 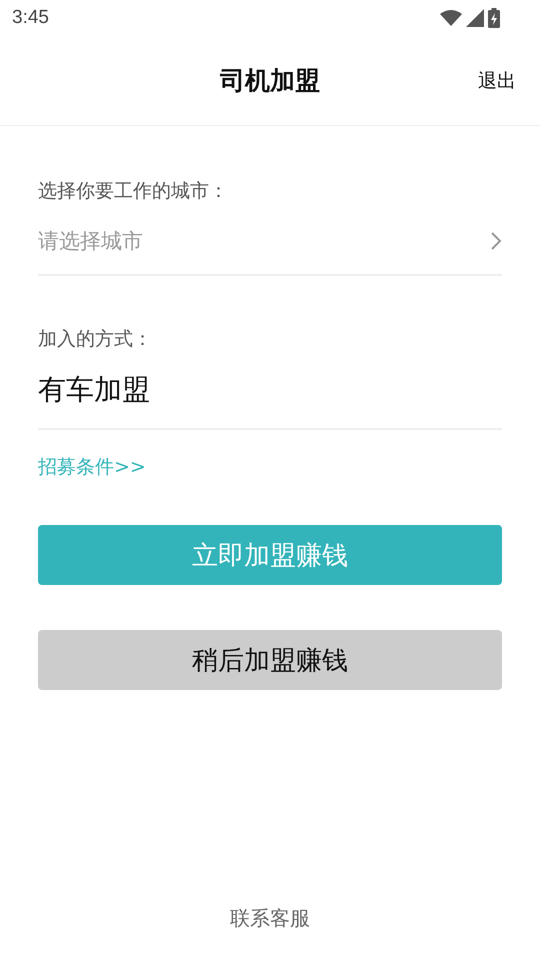 What do you see at coordinates (264, 241) in the screenshot?
I see `city-field: 请选择城市` at bounding box center [264, 241].